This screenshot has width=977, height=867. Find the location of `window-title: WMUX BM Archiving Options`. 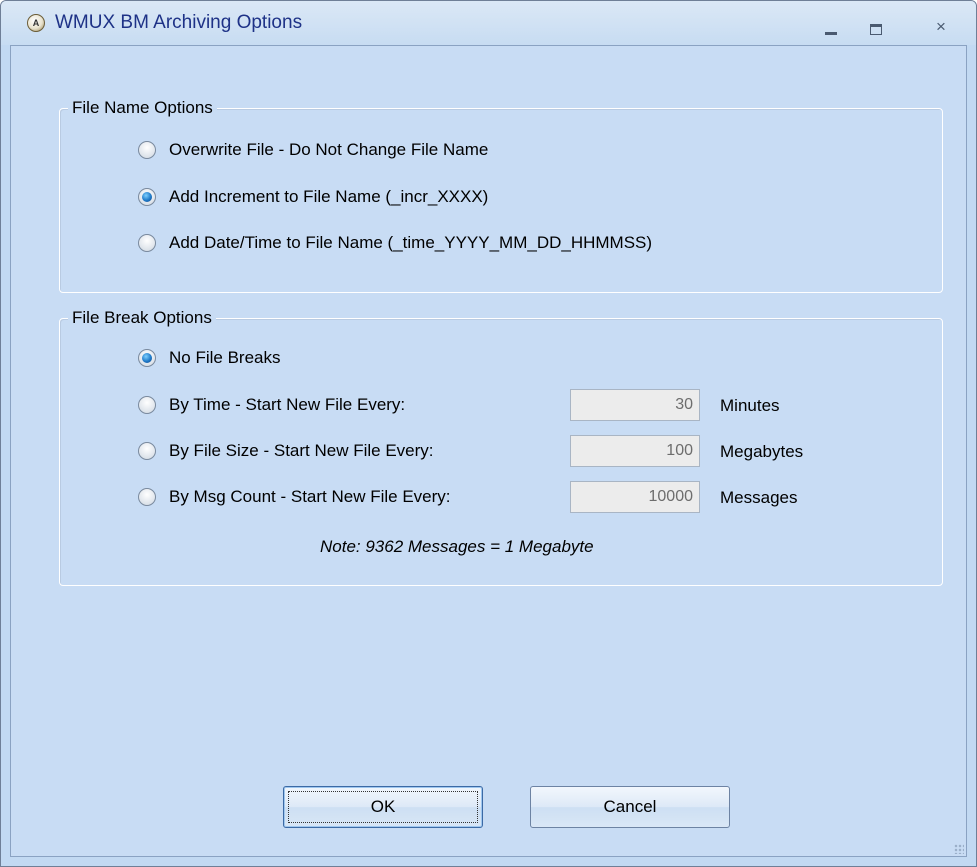

window-title: WMUX BM Archiving Options is located at coordinates (179, 22).